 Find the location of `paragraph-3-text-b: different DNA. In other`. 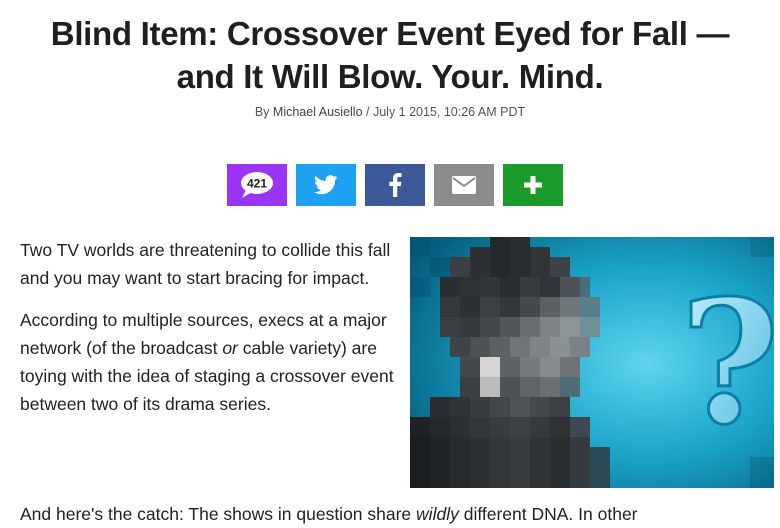

paragraph-3-text-b: different DNA. In other is located at coordinates (548, 514).